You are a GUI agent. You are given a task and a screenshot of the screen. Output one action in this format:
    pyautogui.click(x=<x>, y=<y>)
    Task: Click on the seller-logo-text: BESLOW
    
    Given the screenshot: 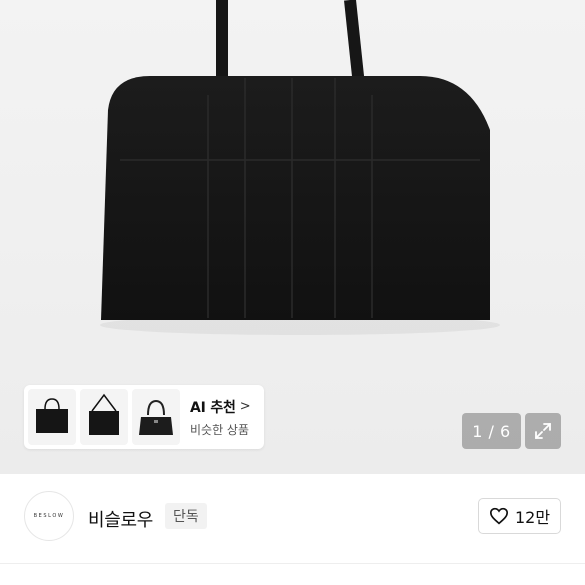 What is the action you would take?
    pyautogui.click(x=49, y=516)
    